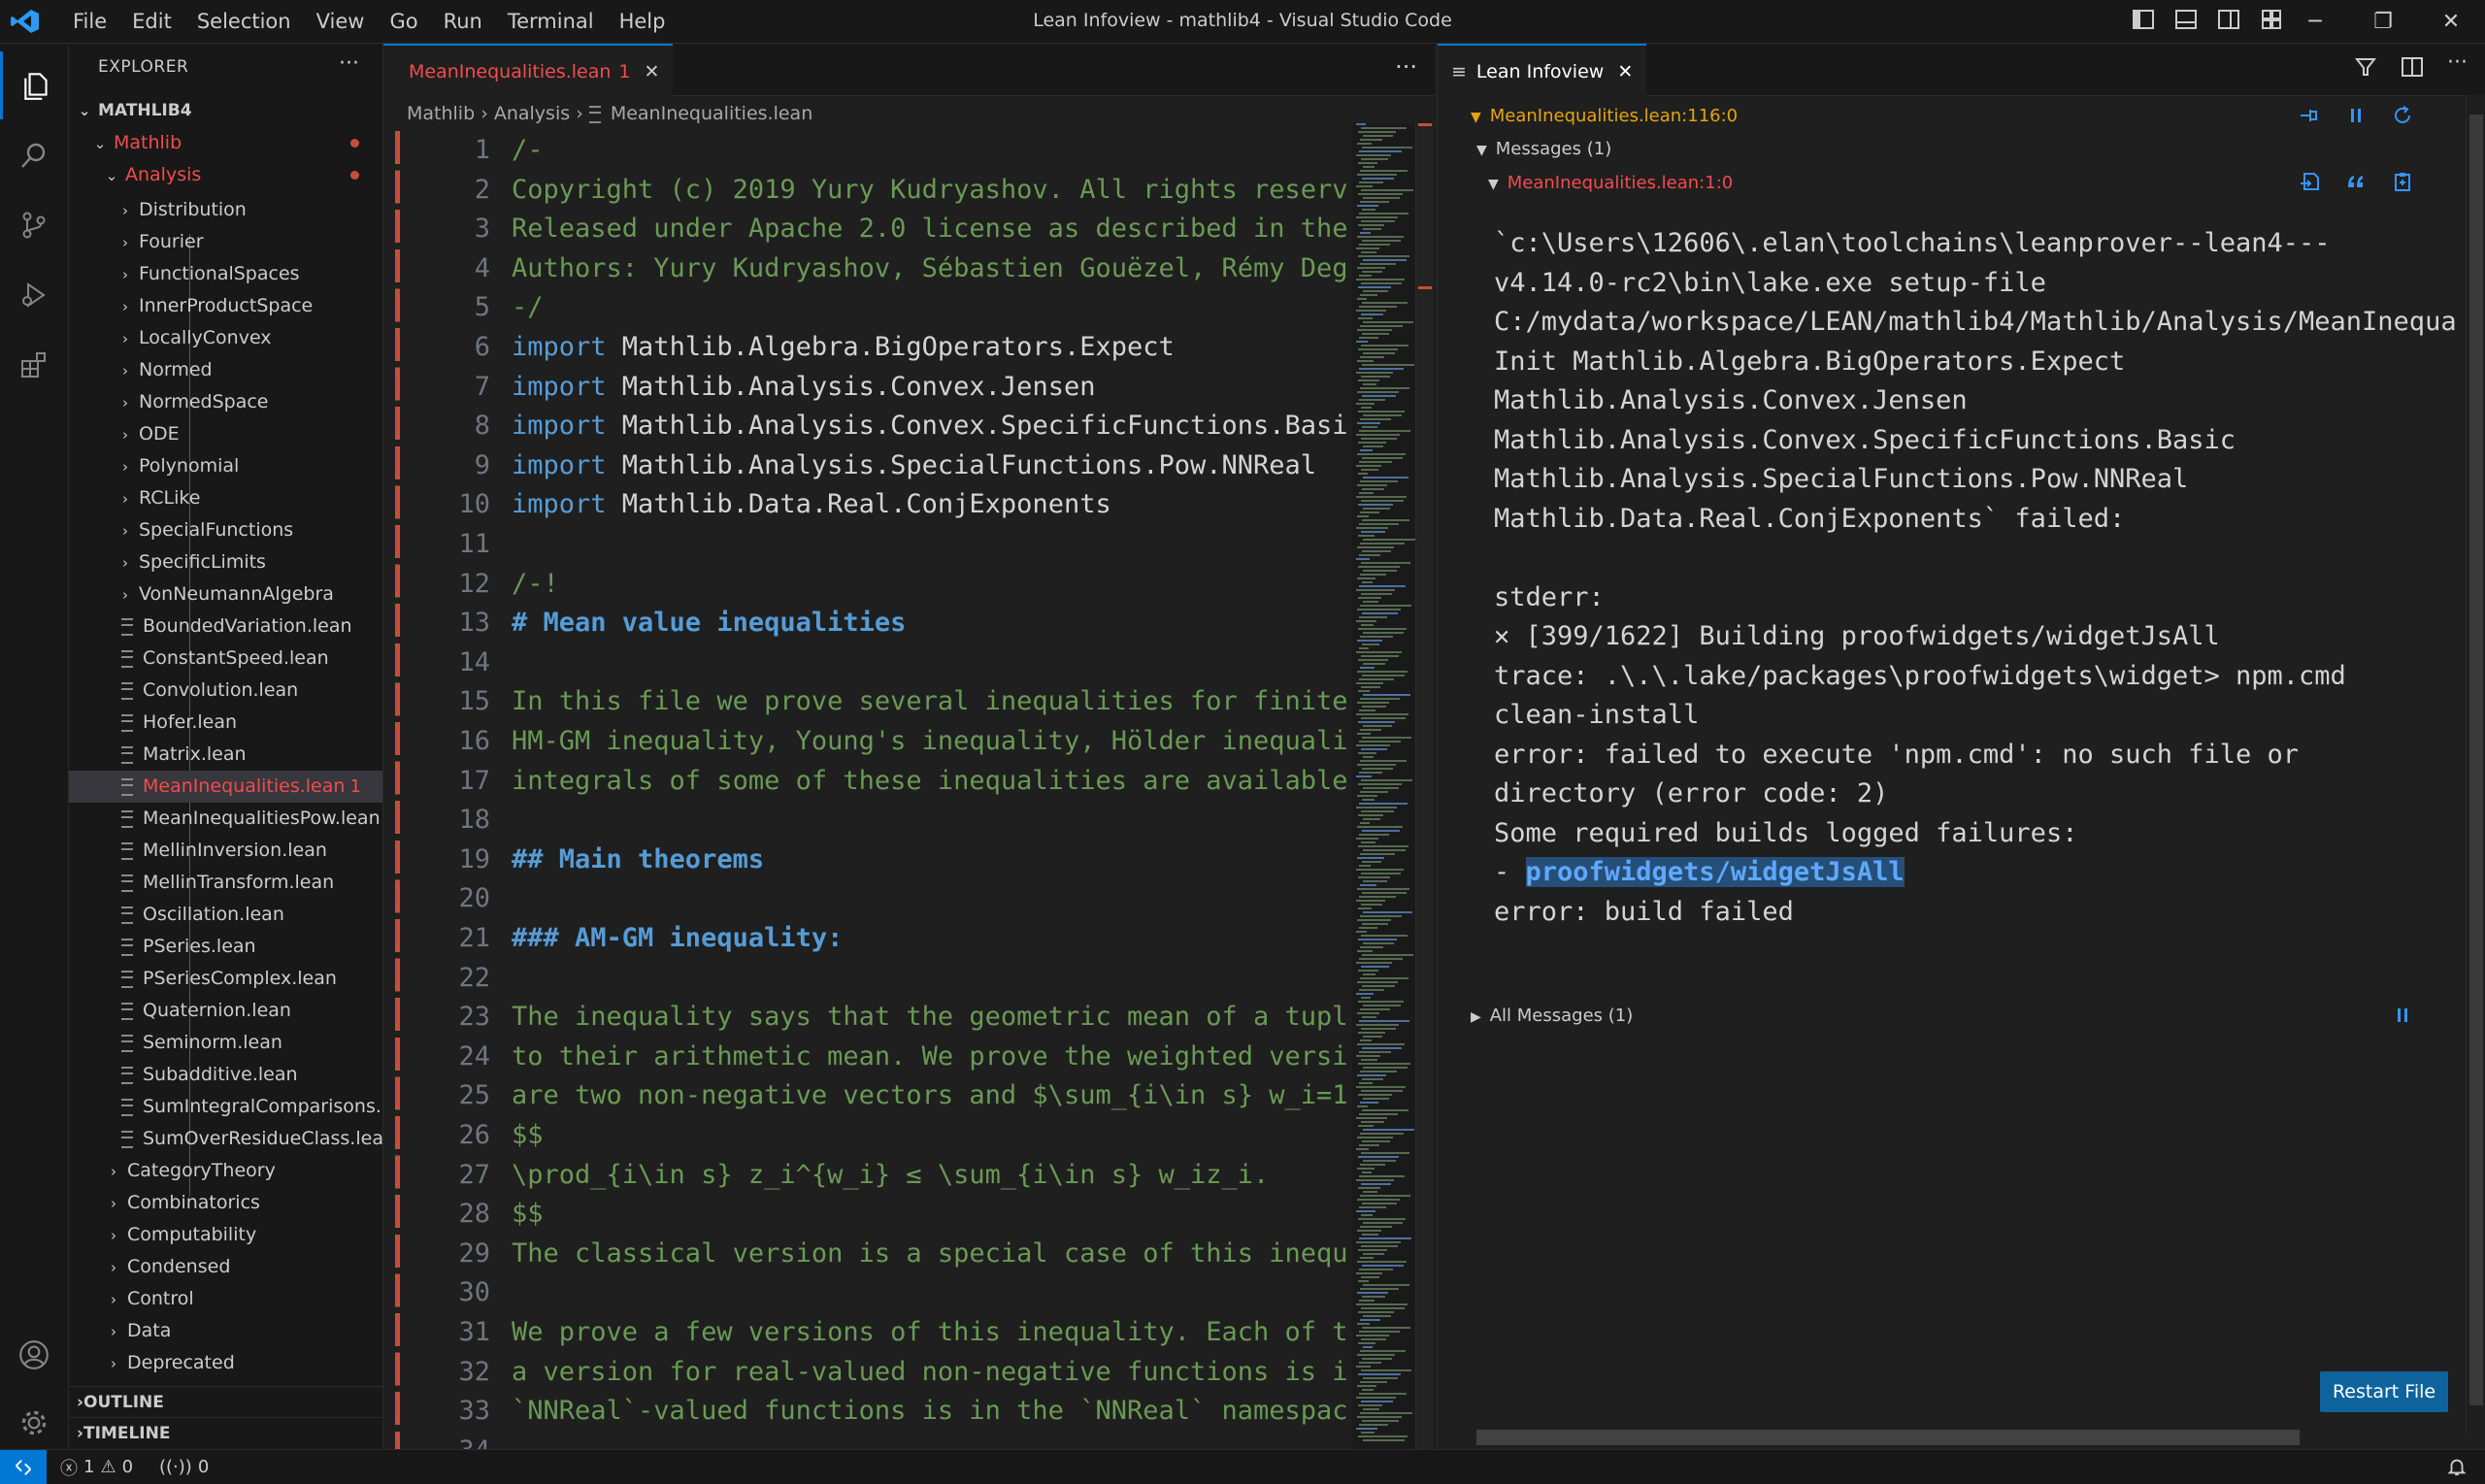 The height and width of the screenshot is (1484, 2485). What do you see at coordinates (1552, 1016) in the screenshot?
I see `all-messages-header: ▶ All Messages (1)` at bounding box center [1552, 1016].